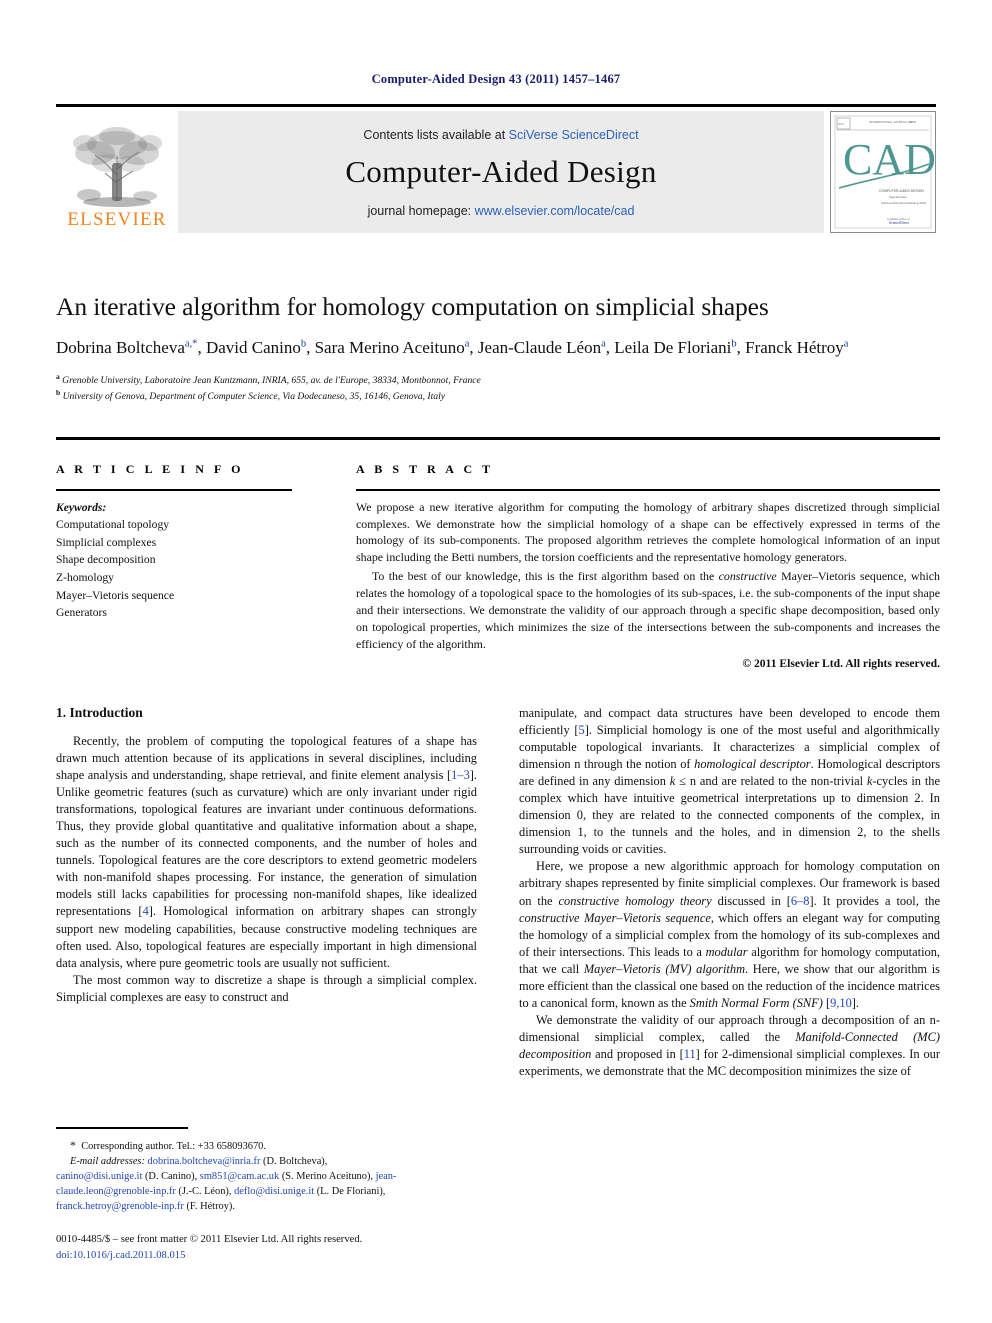 The image size is (992, 1323). I want to click on svg-text: INTERNATIONAL JOURNAL OF, so click(891, 122).